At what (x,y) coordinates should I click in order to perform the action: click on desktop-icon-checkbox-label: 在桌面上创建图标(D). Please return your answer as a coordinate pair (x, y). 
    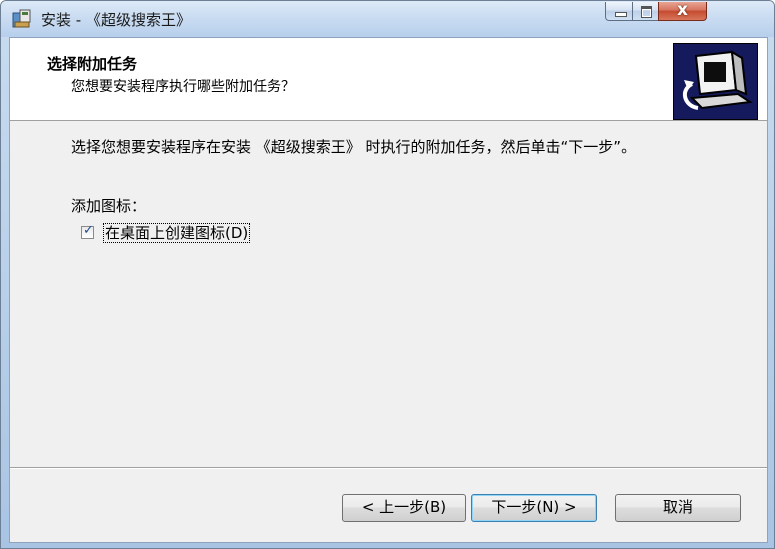
    Looking at the image, I should click on (177, 233).